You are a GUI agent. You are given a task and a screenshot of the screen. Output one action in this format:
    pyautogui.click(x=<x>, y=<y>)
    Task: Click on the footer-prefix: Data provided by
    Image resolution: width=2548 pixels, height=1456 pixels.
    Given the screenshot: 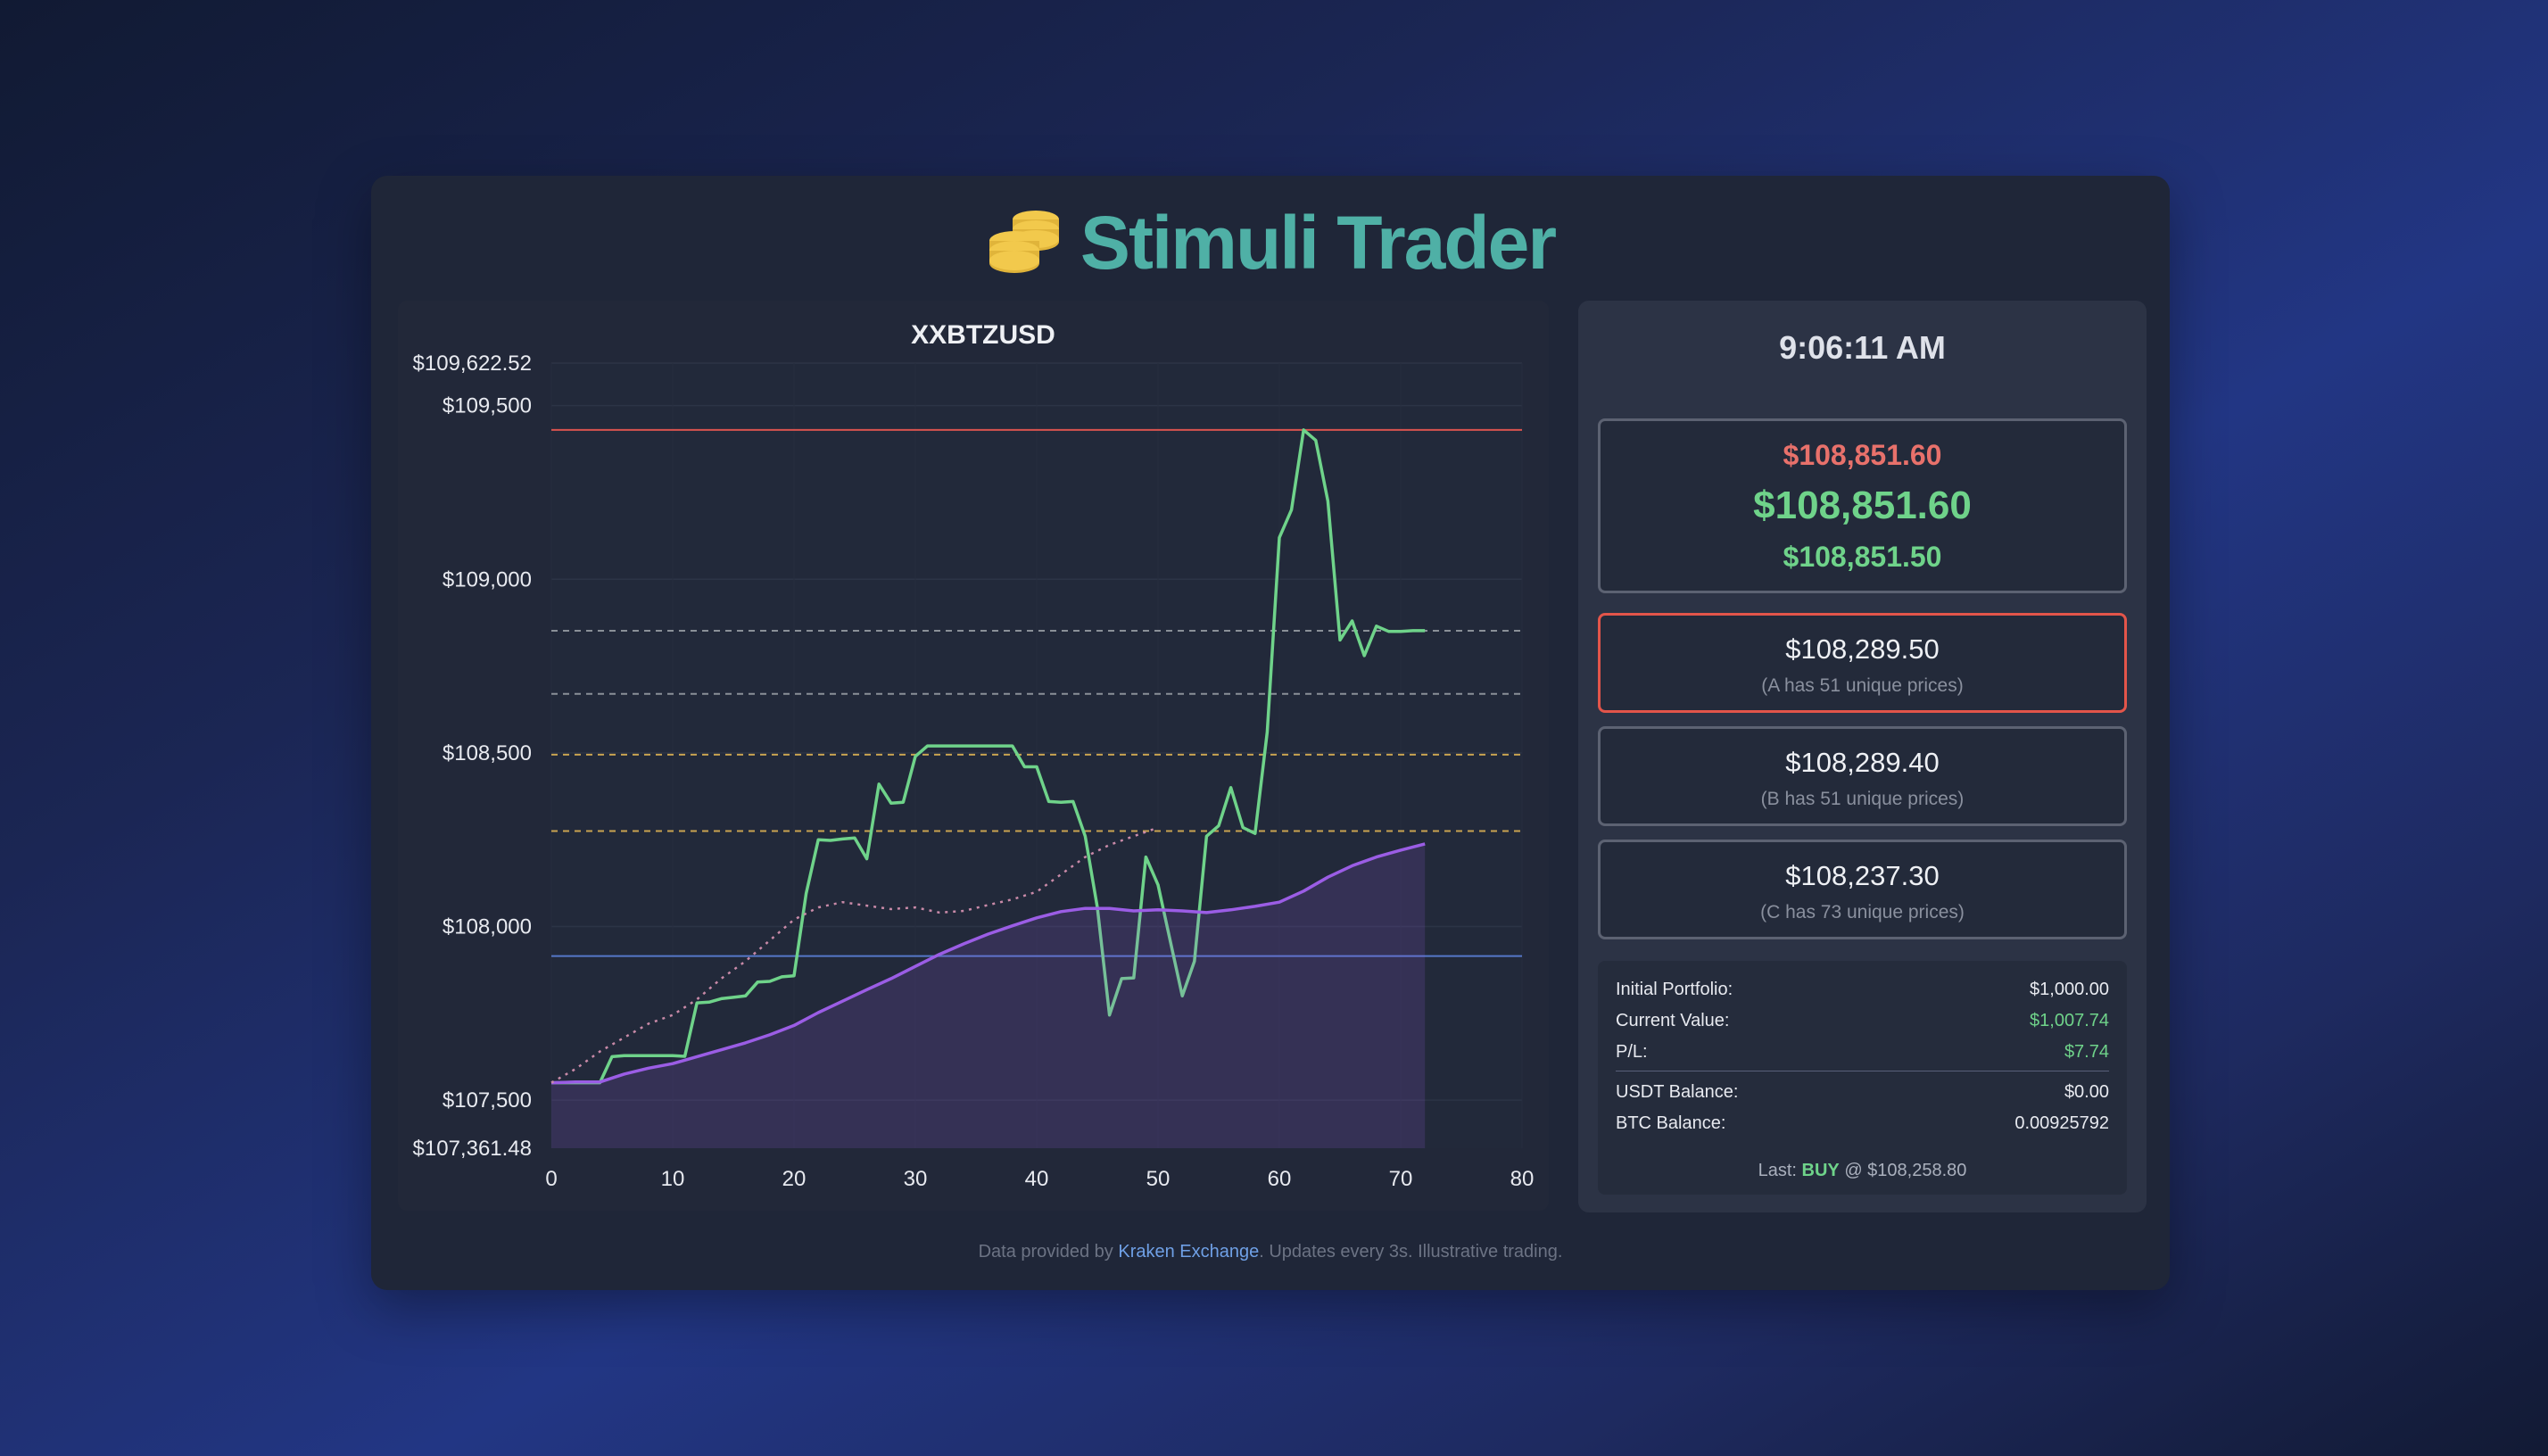 What is the action you would take?
    pyautogui.click(x=1045, y=1252)
    